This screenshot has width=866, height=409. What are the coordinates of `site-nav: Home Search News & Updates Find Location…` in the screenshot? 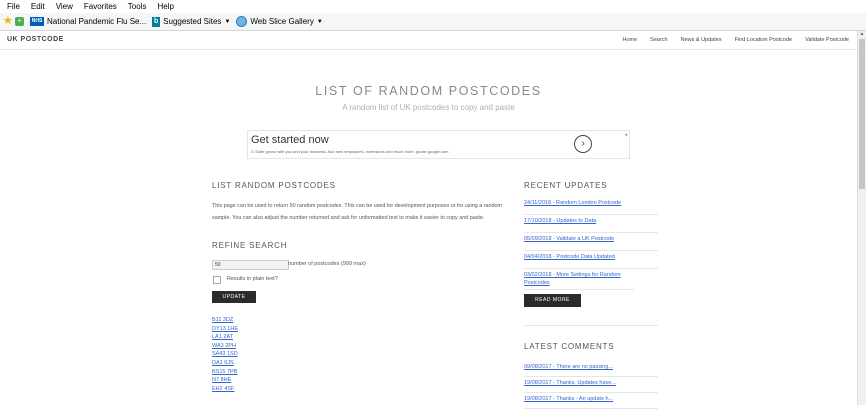 It's located at (730, 40).